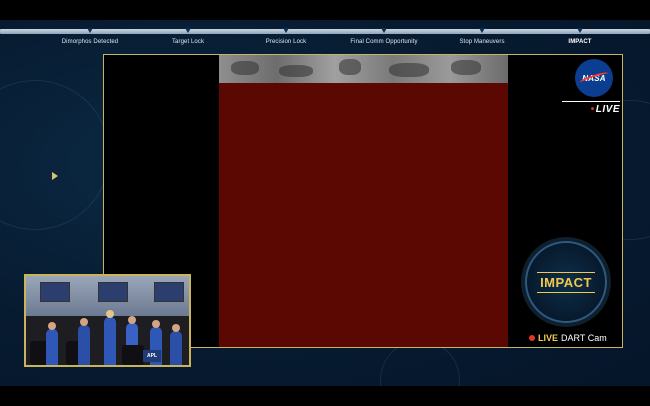 This screenshot has width=650, height=406. What do you see at coordinates (152, 356) in the screenshot?
I see `apl-logo: APL` at bounding box center [152, 356].